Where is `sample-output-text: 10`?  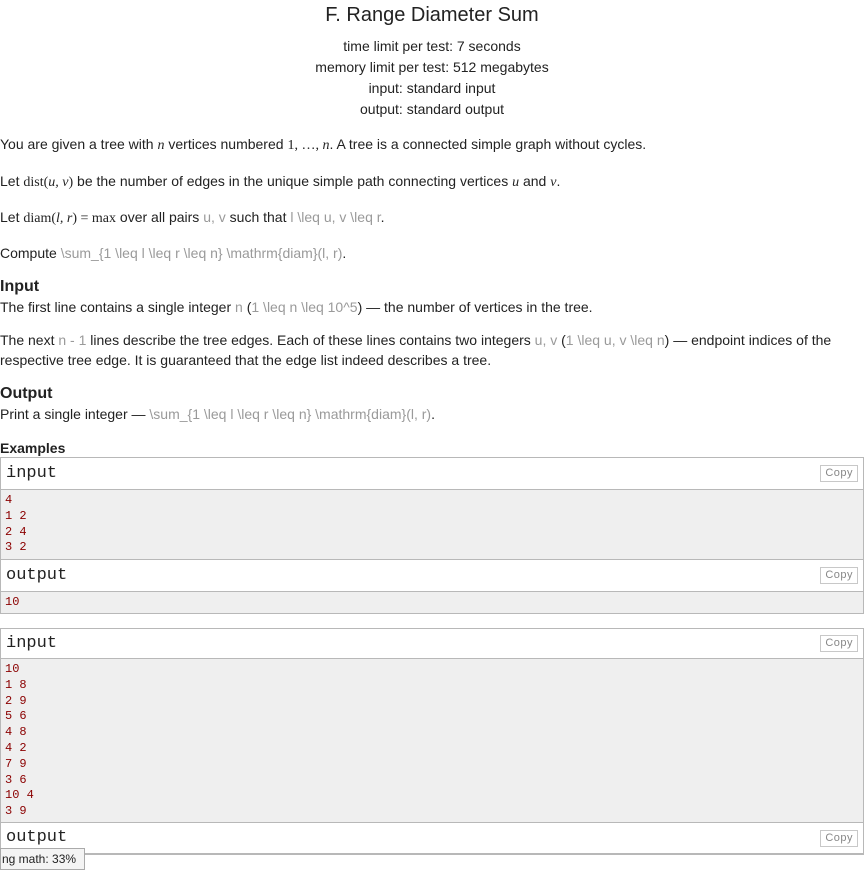
sample-output-text: 10 is located at coordinates (432, 602).